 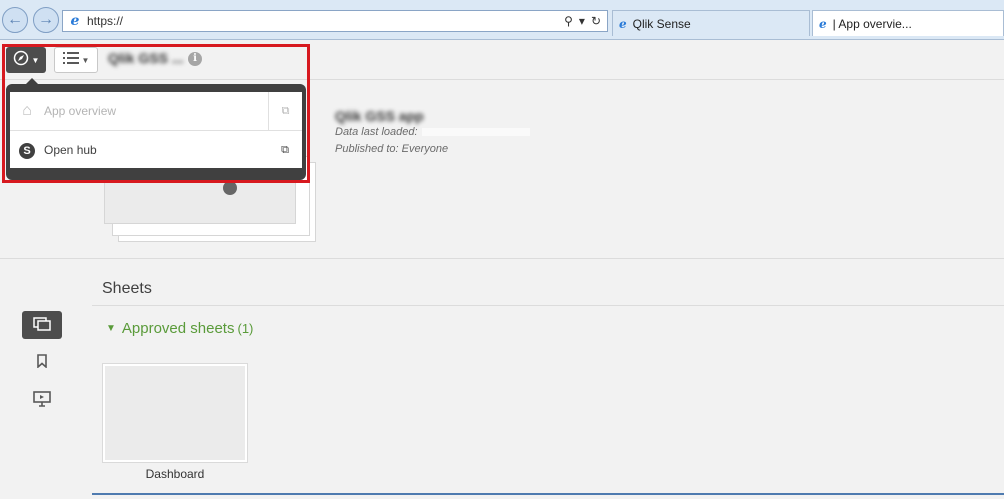 What do you see at coordinates (711, 23) in the screenshot?
I see `browser-tab-qlik-sense: e Qlik Sense` at bounding box center [711, 23].